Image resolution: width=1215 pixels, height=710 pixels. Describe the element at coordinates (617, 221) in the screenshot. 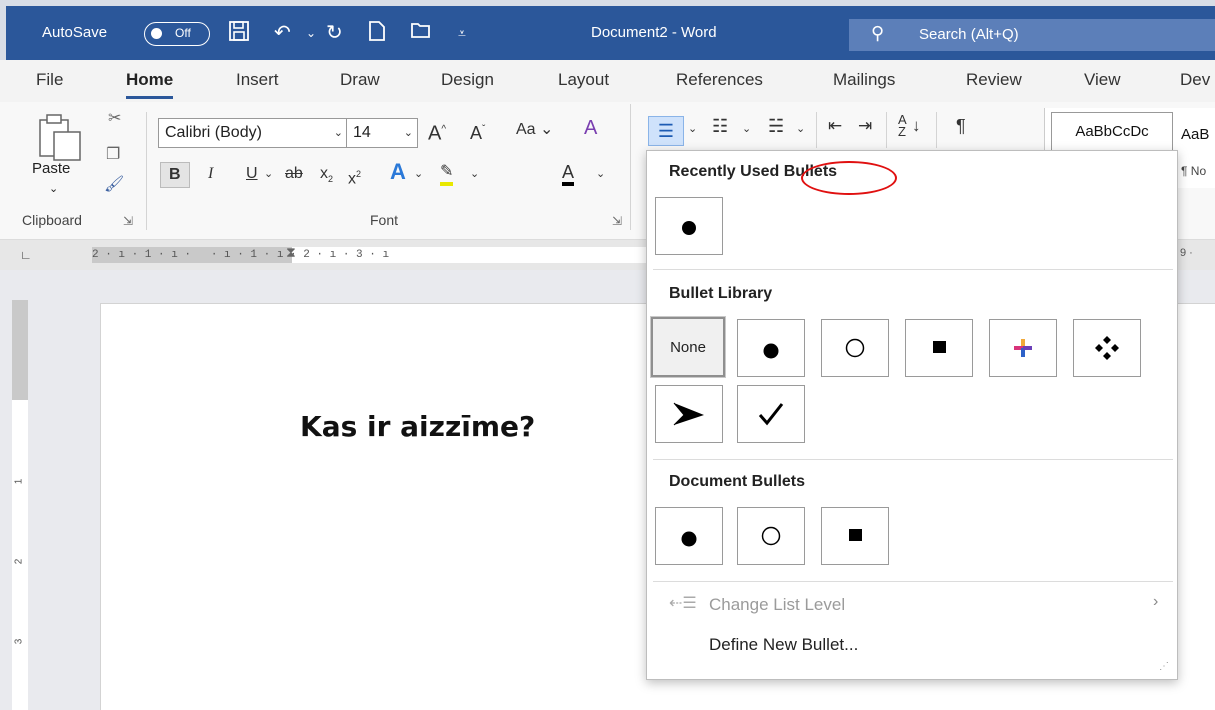

I see `font-launcher-icon: ⇲` at that location.